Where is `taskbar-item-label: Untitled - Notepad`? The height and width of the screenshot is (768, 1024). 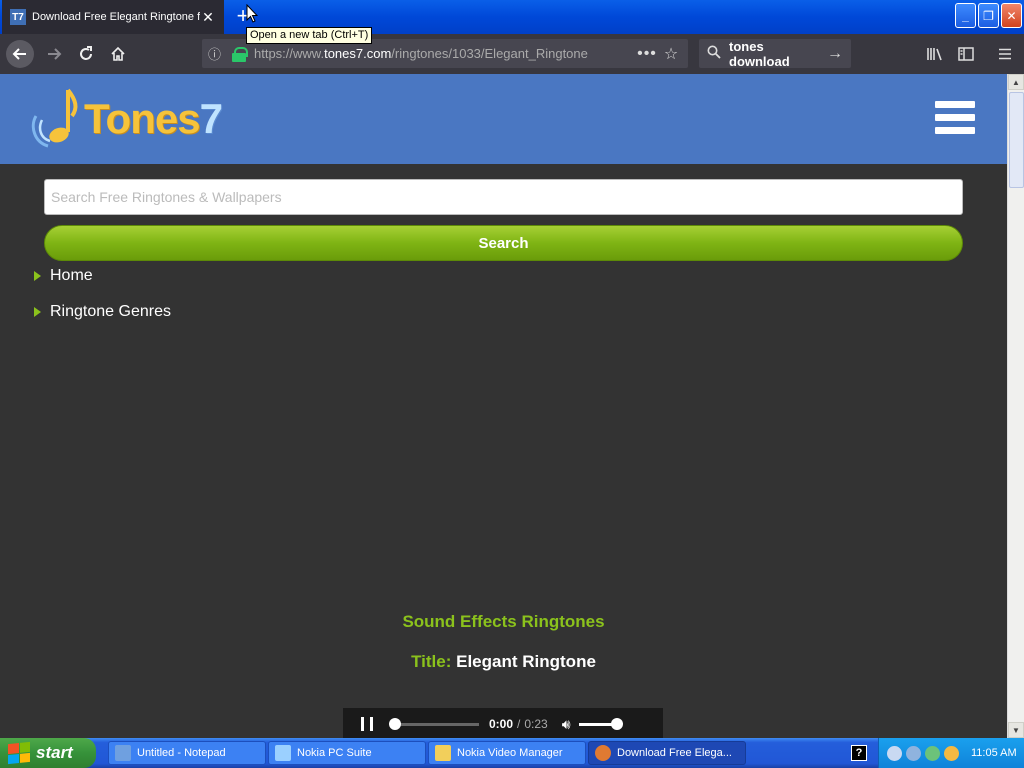
taskbar-item-label: Untitled - Notepad is located at coordinates (181, 753).